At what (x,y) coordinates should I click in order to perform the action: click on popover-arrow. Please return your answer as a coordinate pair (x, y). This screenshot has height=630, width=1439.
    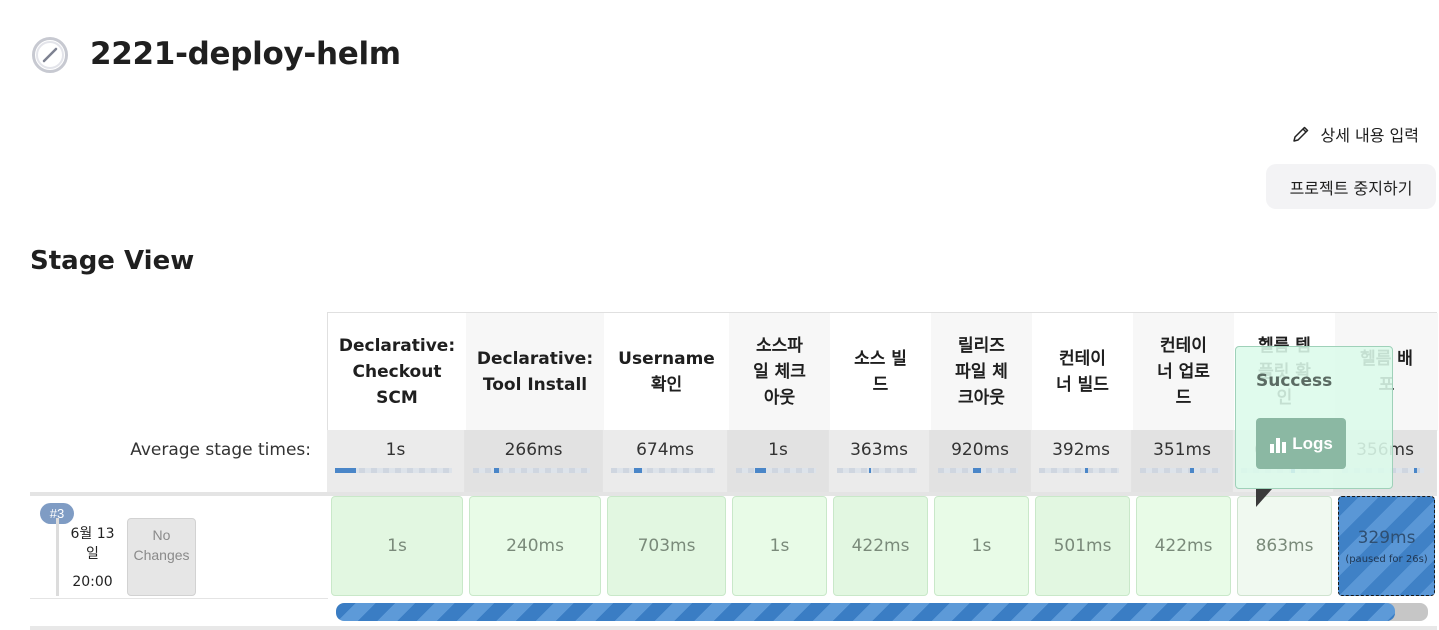
    Looking at the image, I should click on (1264, 498).